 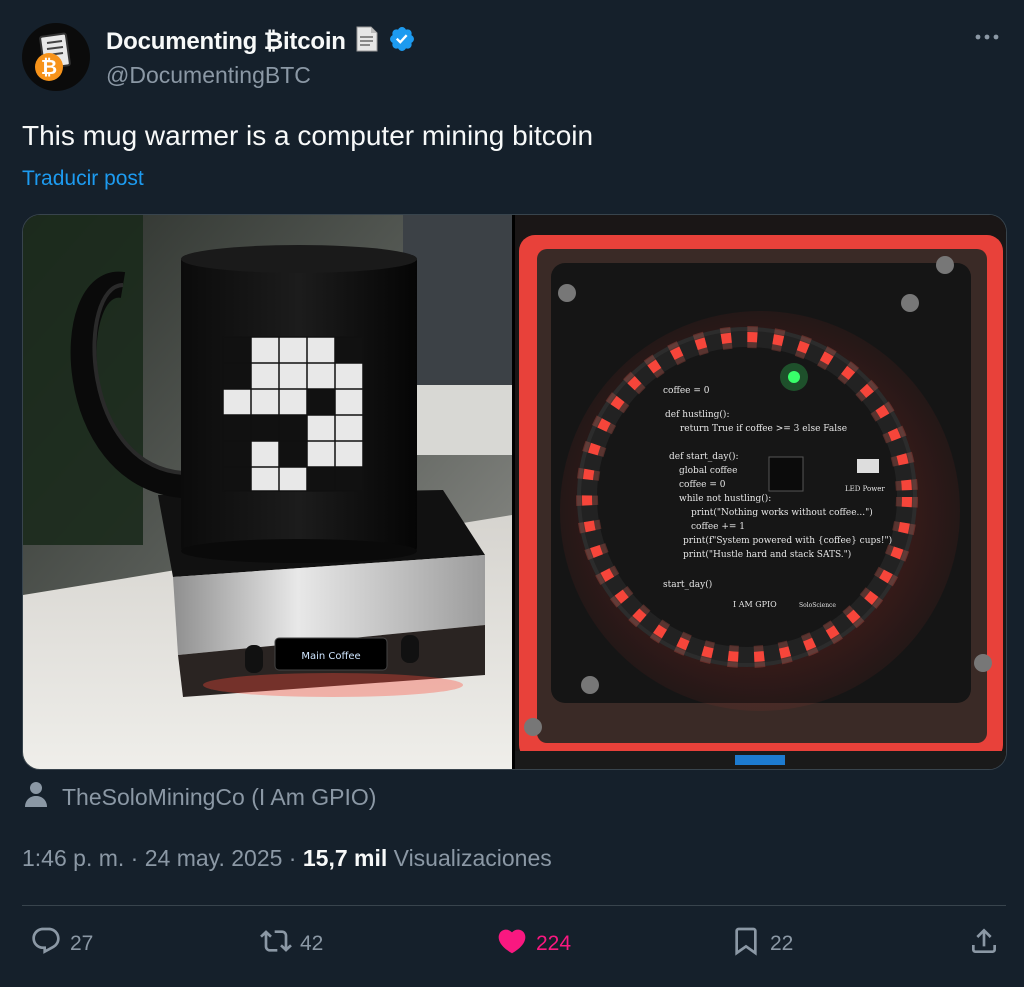 What do you see at coordinates (214, 858) in the screenshot?
I see `post-date: 24 may. 2025` at bounding box center [214, 858].